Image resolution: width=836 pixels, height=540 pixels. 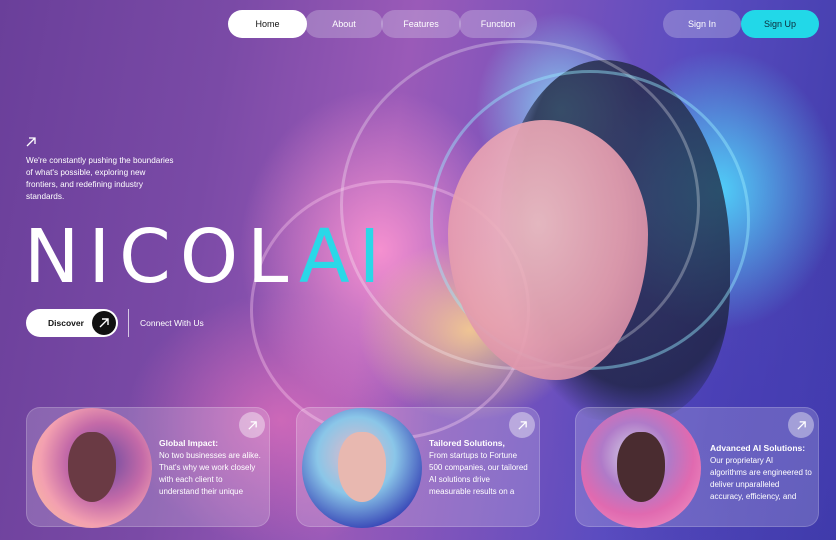 What do you see at coordinates (702, 24) in the screenshot?
I see `sign-in-button: Sign In` at bounding box center [702, 24].